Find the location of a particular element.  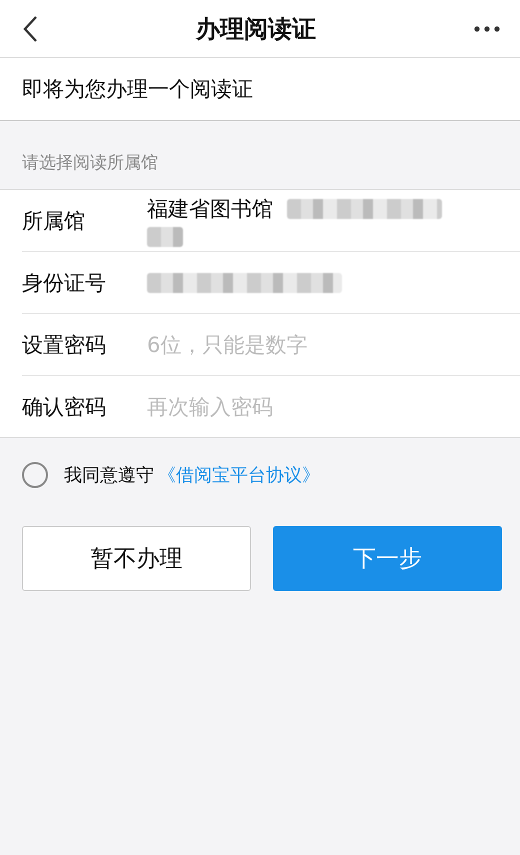

section-label: 请选择阅读所属馆 is located at coordinates (90, 163).